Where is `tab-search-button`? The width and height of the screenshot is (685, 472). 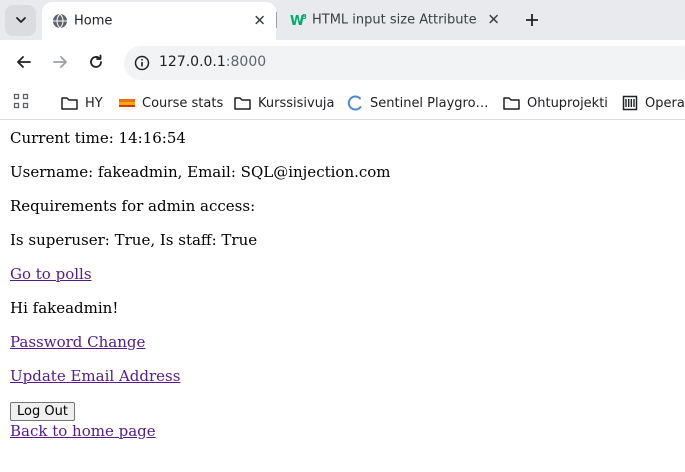
tab-search-button is located at coordinates (20, 20).